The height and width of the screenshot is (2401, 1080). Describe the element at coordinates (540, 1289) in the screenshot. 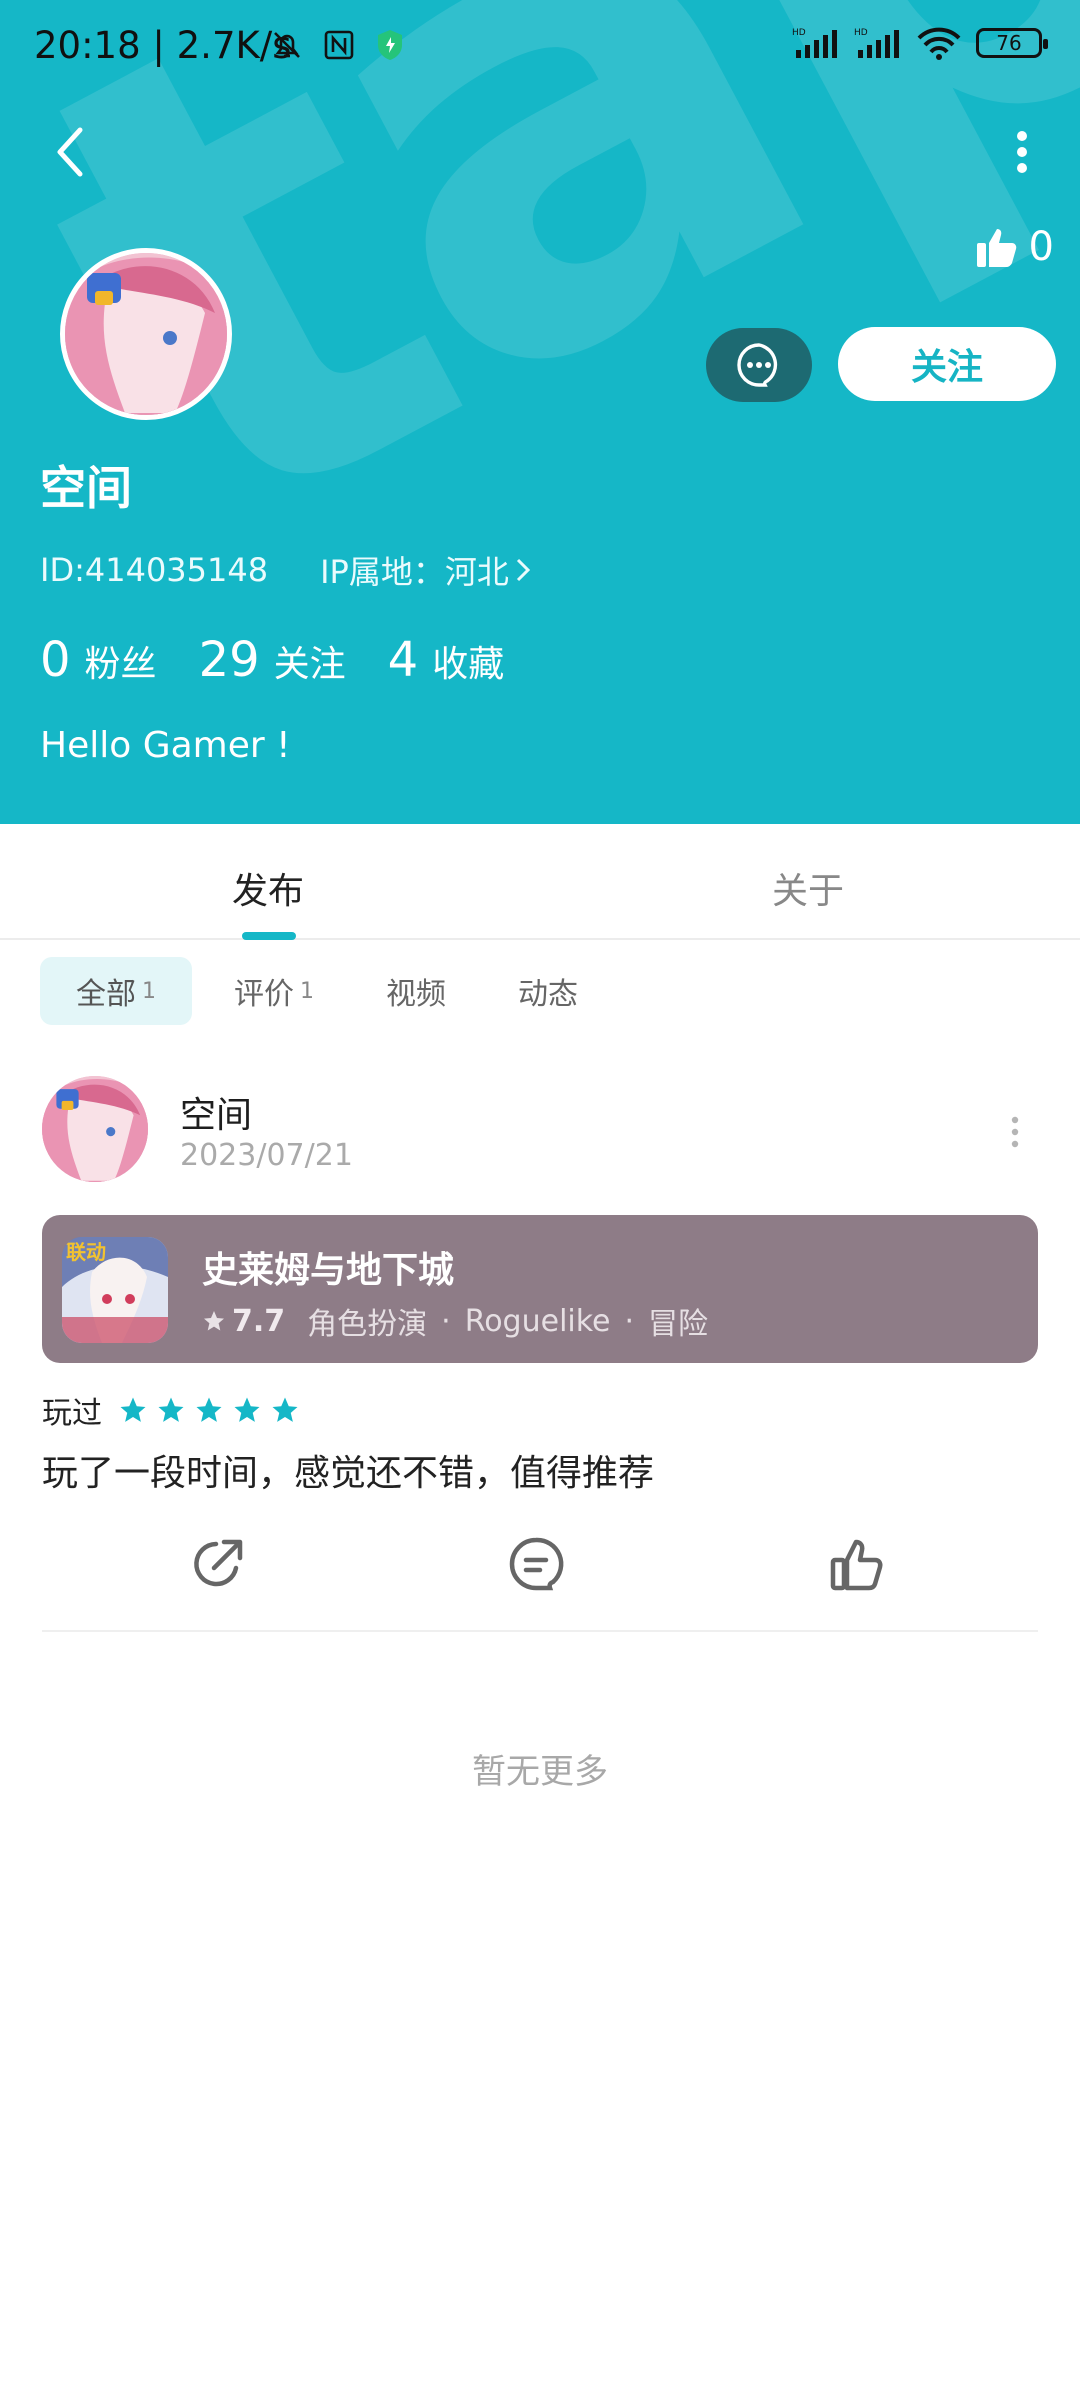

I see `game-card: 联动 史莱姆与地下城 7.7 角色扮演 · Roguelike · 冒险` at that location.